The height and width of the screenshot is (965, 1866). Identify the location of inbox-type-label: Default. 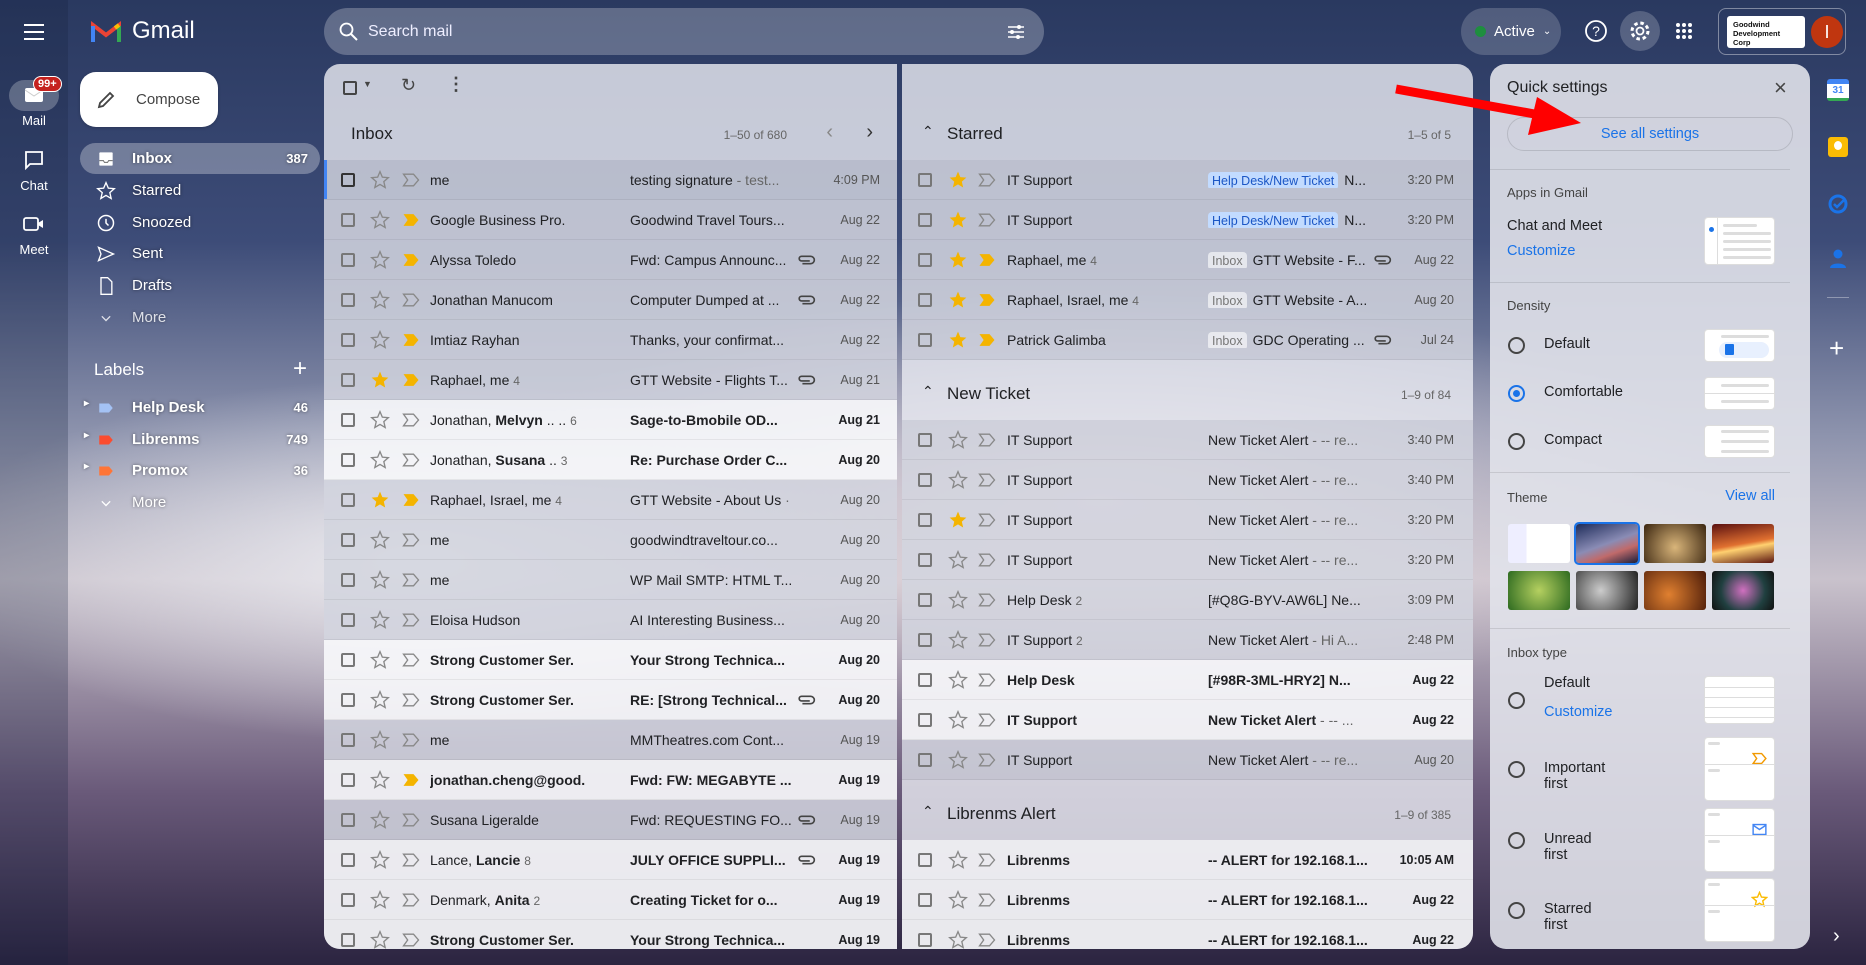
(1567, 683).